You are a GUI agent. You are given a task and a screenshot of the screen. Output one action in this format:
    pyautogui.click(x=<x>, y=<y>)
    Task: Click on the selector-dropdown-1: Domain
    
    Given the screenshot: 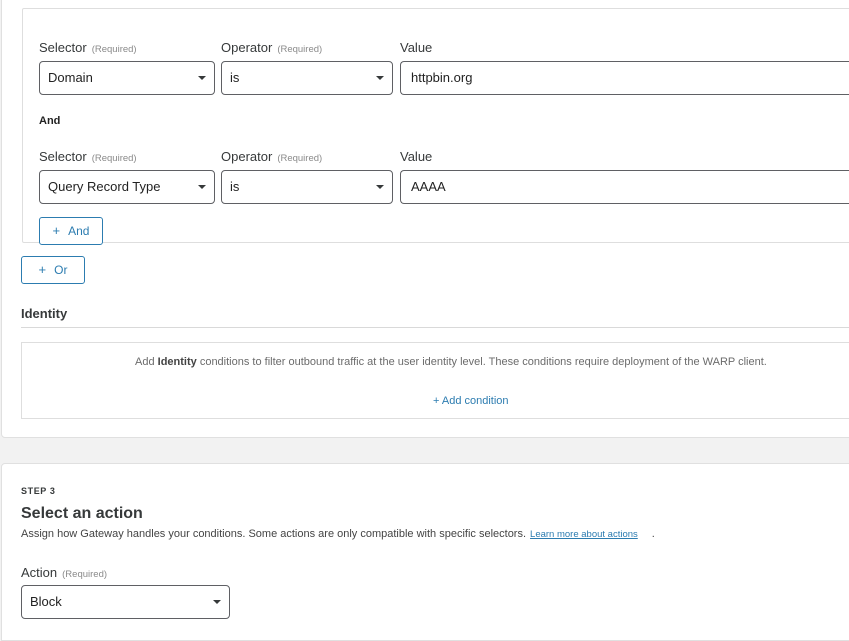 What is the action you would take?
    pyautogui.click(x=127, y=78)
    